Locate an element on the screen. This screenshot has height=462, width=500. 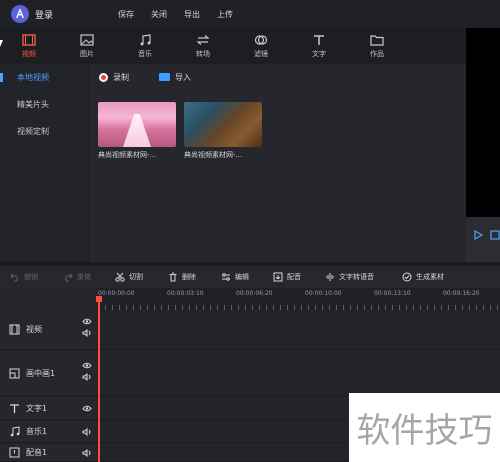
folder-icon is located at coordinates (377, 40).